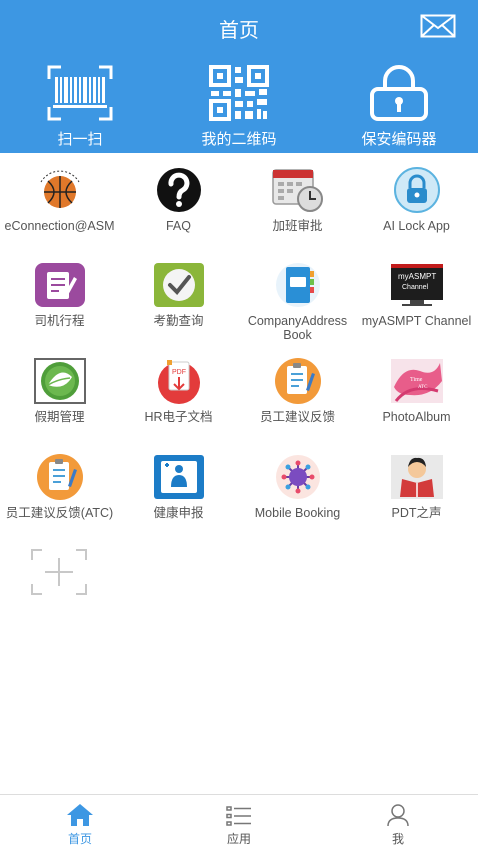 Image resolution: width=478 pixels, height=850 pixels. I want to click on app-employee-feedback-atc: 员工建议反馈(ATC), so click(59, 498).